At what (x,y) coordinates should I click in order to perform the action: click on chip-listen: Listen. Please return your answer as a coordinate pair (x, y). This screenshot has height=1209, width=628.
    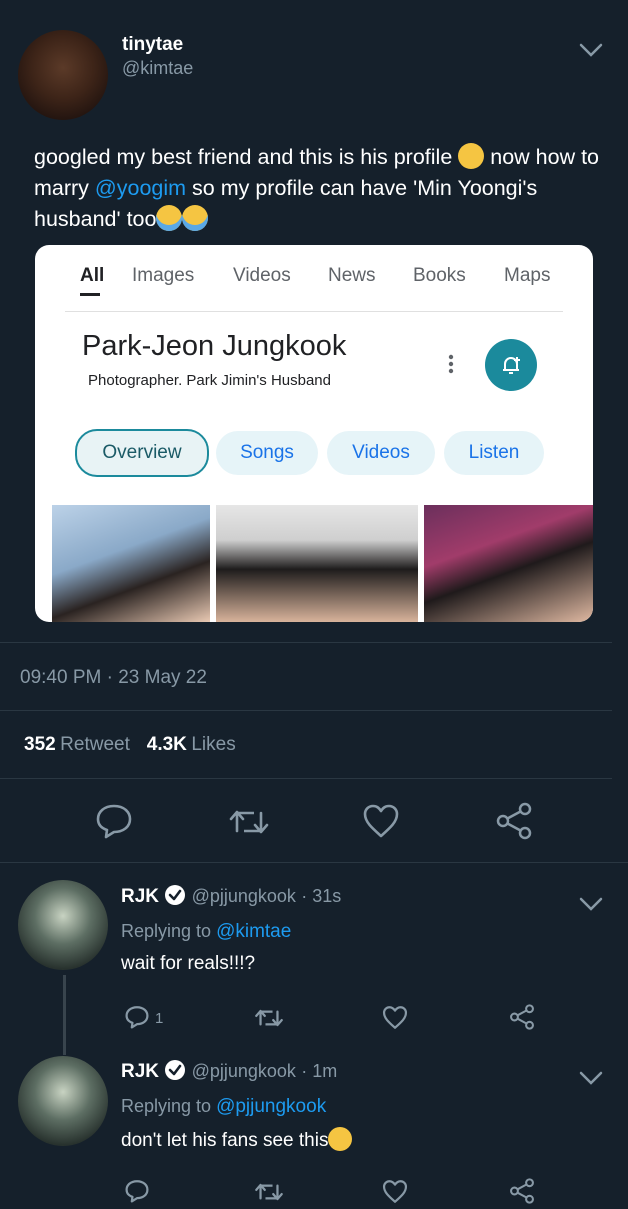
    Looking at the image, I should click on (494, 453).